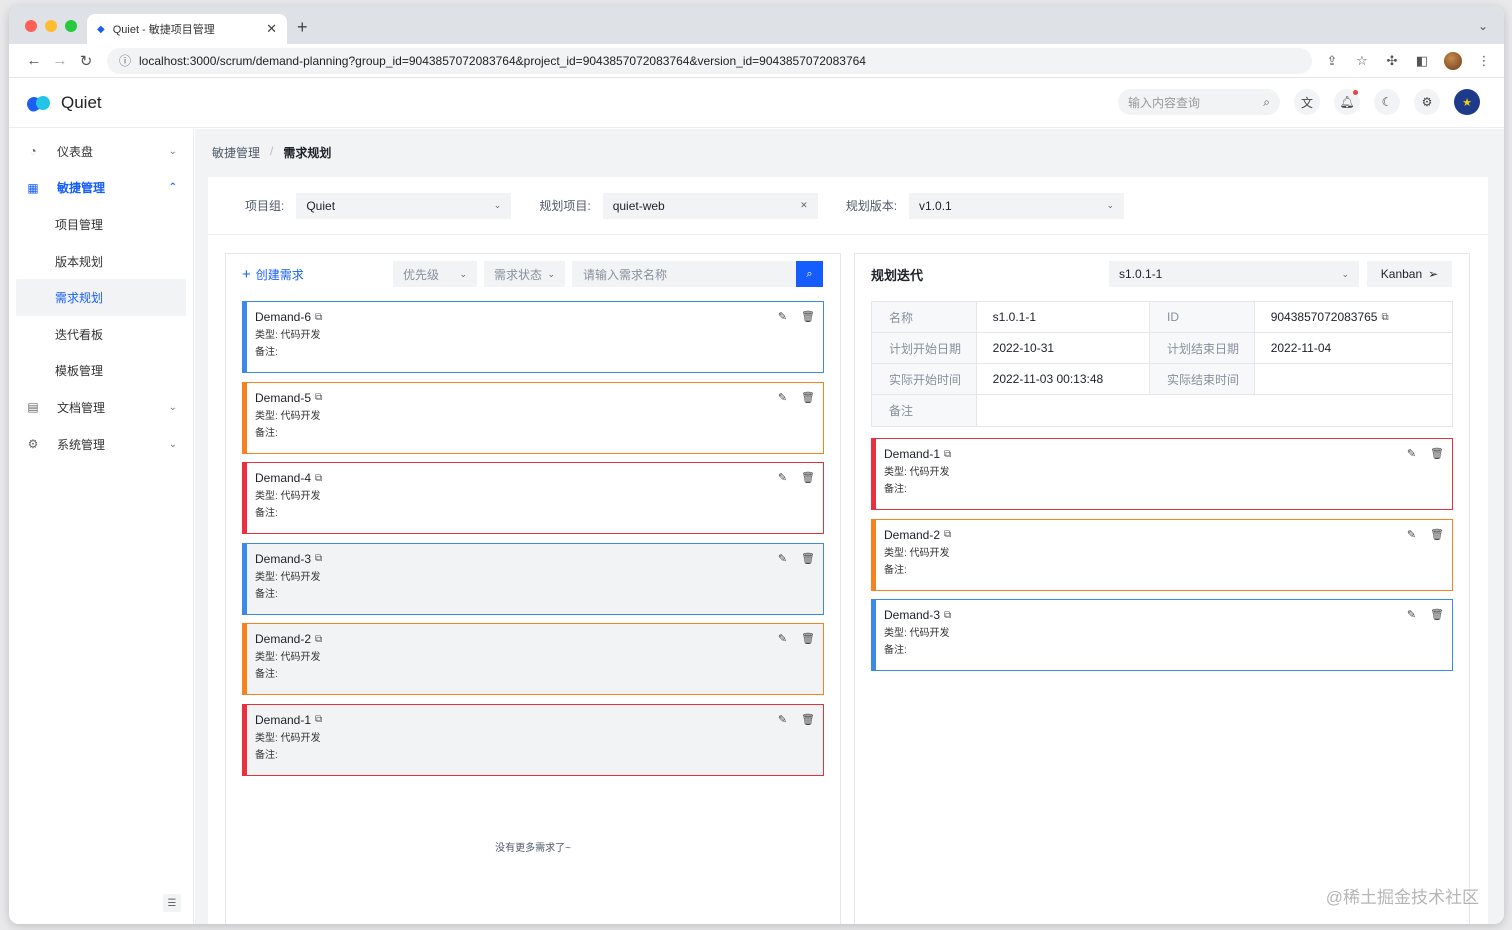  I want to click on demand-card: Demand-4 ⧉ 类型: 代码开发 备注: ✎ 🗑︎, so click(533, 498).